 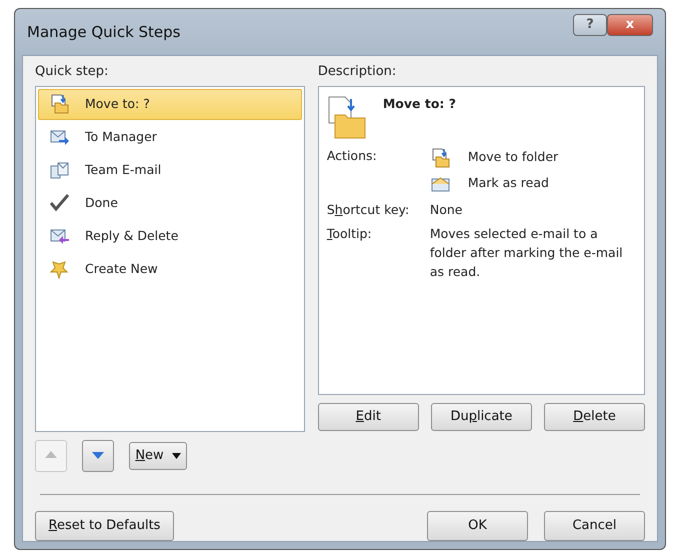 What do you see at coordinates (527, 253) in the screenshot?
I see `tooltip-text: Moves selected e-mail to a folder after marking the e-mail as read.` at bounding box center [527, 253].